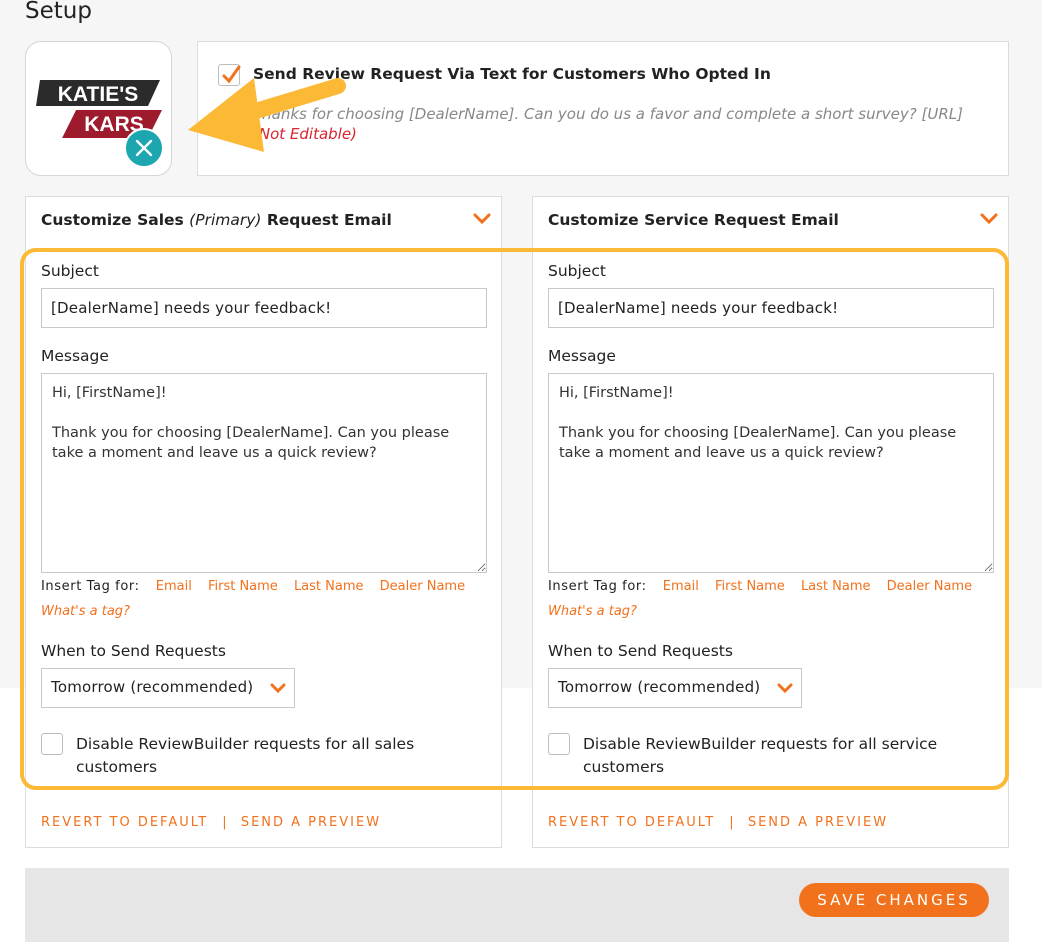  I want to click on logo-card: KATIE'S KARS, so click(98, 108).